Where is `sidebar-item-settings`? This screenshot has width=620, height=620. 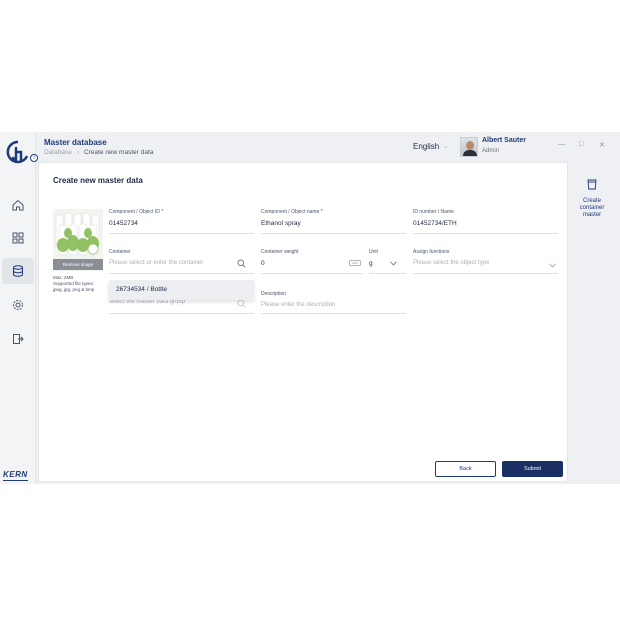
sidebar-item-settings is located at coordinates (18, 305).